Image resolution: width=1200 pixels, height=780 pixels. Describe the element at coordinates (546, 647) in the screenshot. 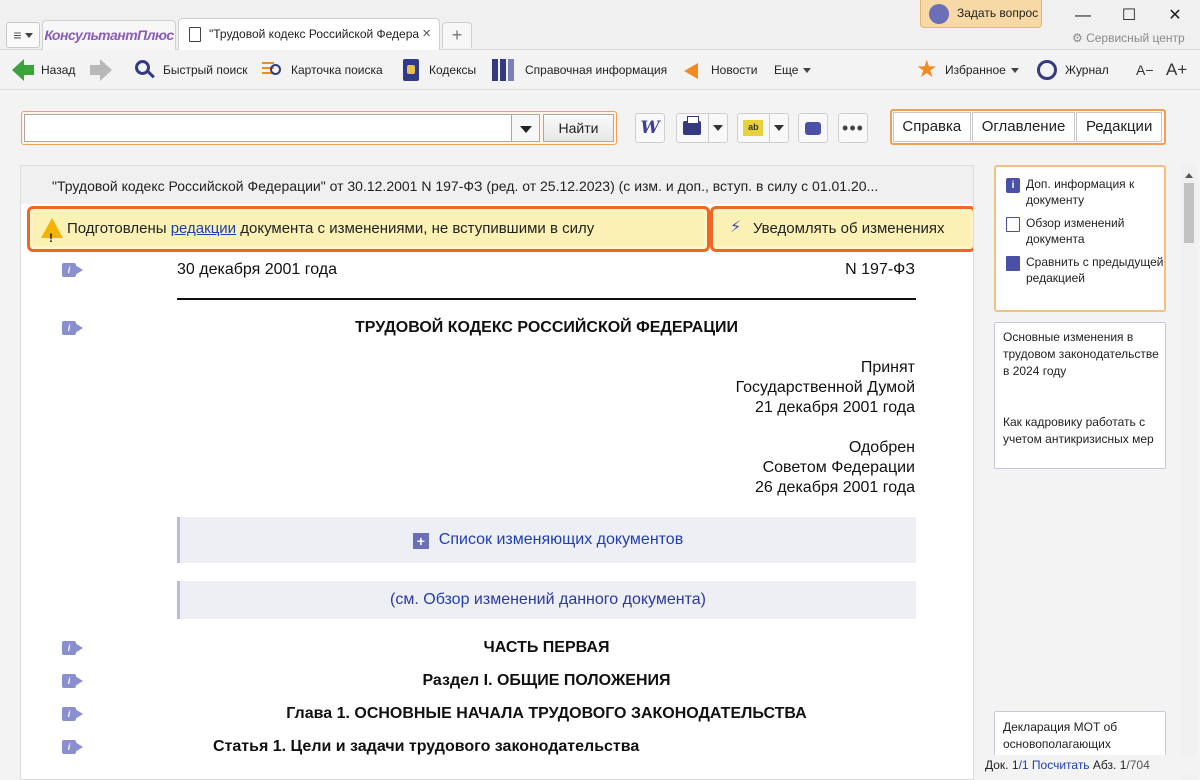

I see `part-heading: ЧАСТЬ ПЕРВАЯ` at that location.